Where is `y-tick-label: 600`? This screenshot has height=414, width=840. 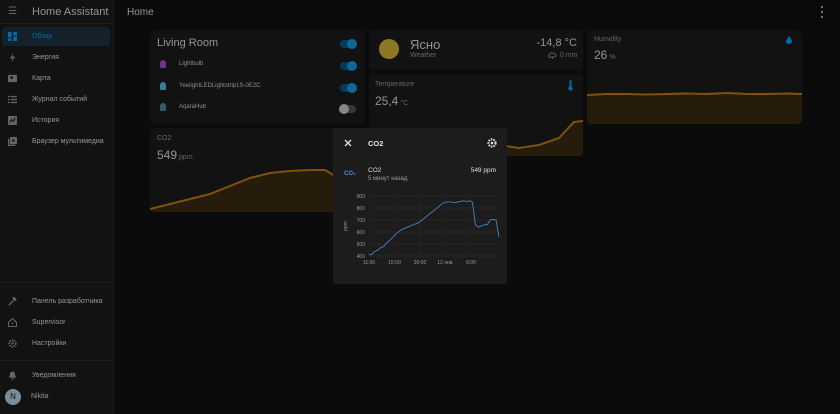 y-tick-label: 600 is located at coordinates (361, 233).